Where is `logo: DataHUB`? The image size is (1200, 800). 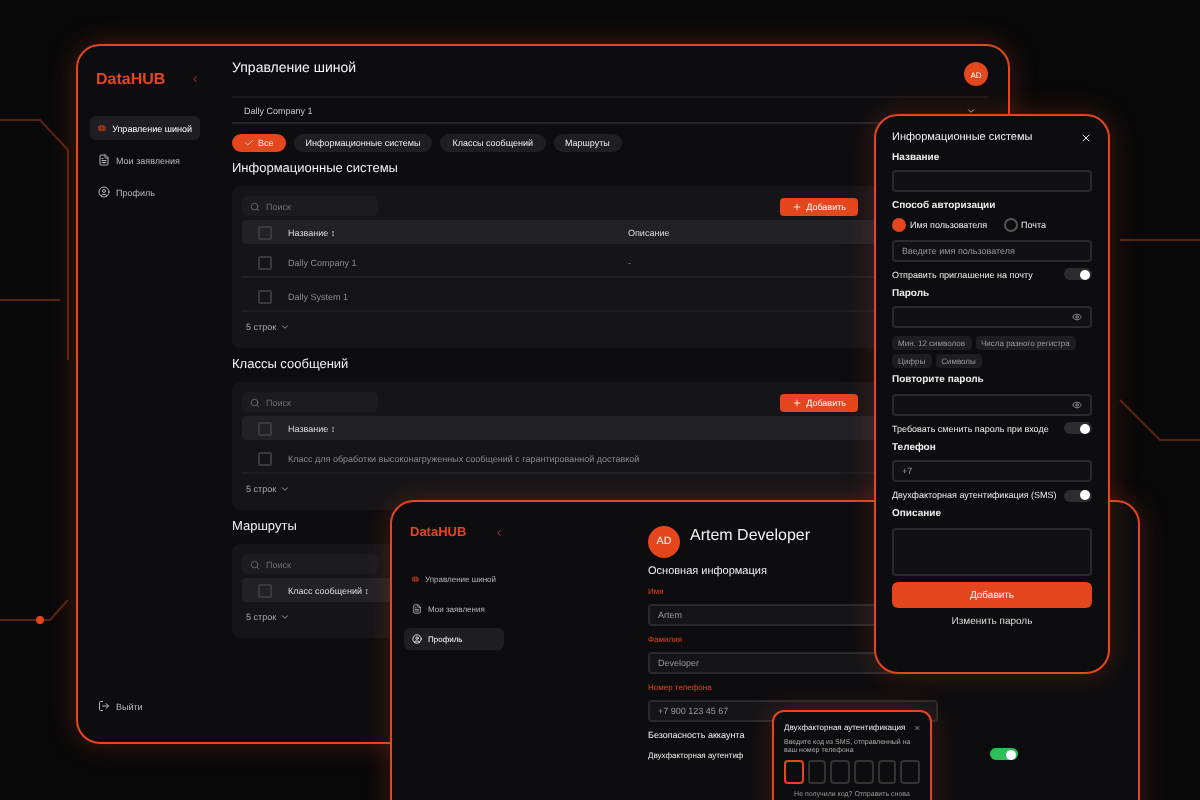 logo: DataHUB is located at coordinates (131, 79).